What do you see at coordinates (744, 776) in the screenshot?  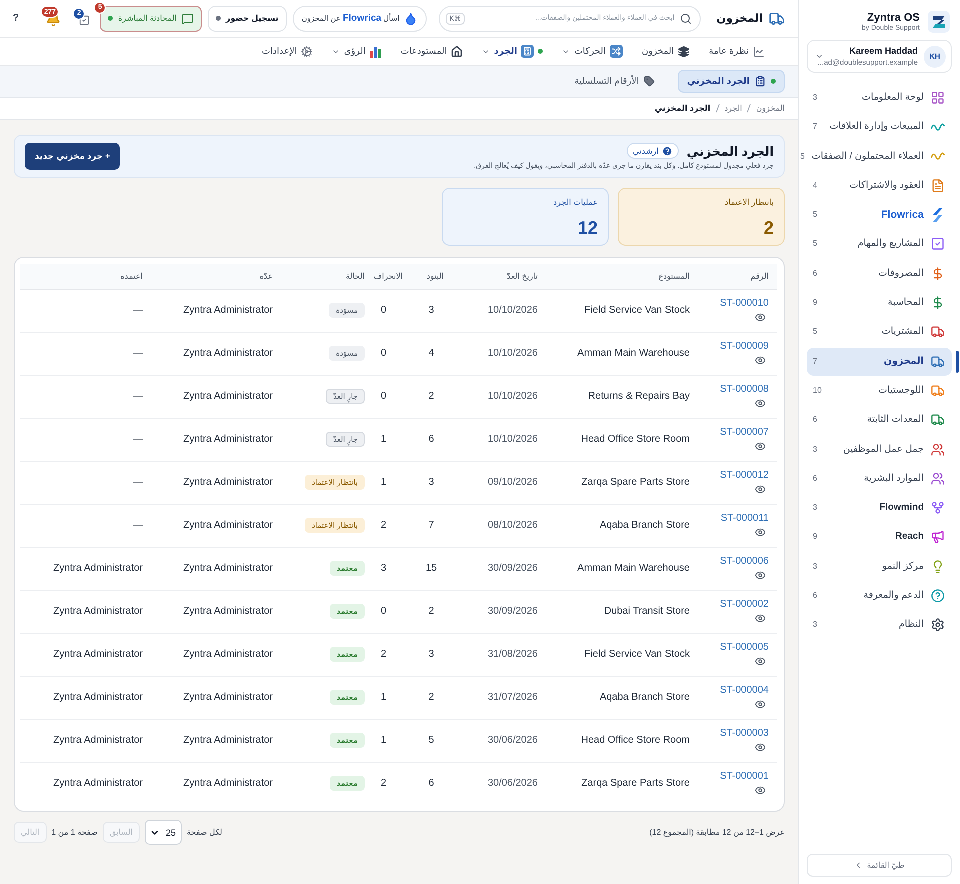 I see `record-link: ST-000001` at bounding box center [744, 776].